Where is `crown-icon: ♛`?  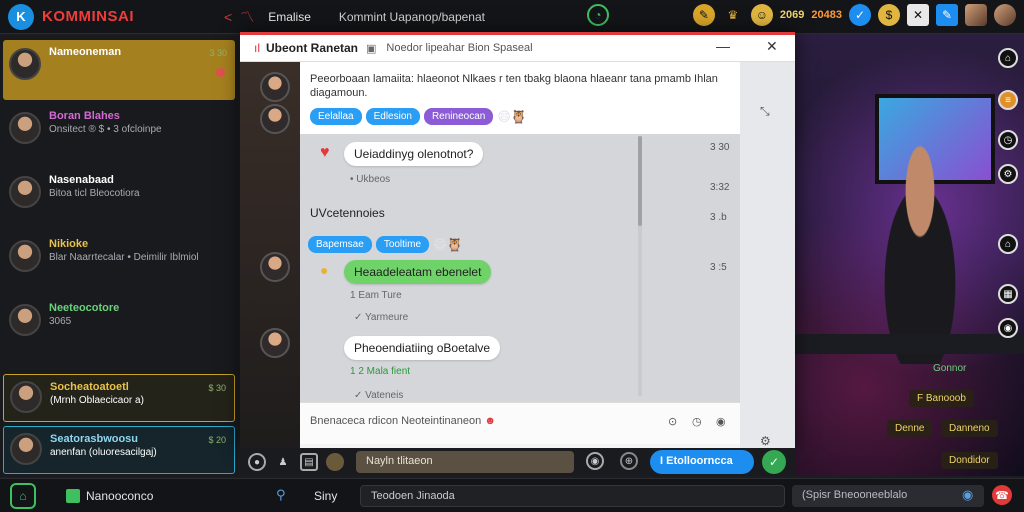 crown-icon: ♛ is located at coordinates (733, 15).